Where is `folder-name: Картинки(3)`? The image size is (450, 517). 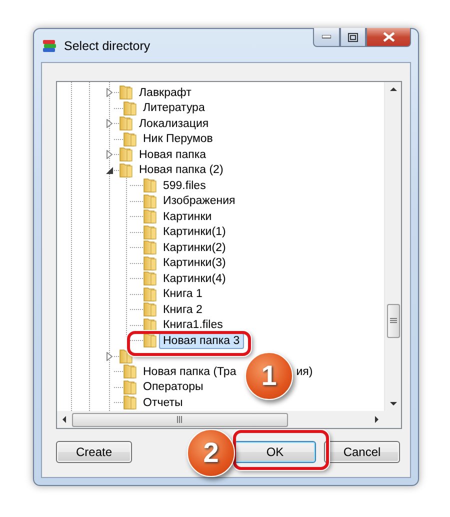
folder-name: Картинки(3) is located at coordinates (194, 263).